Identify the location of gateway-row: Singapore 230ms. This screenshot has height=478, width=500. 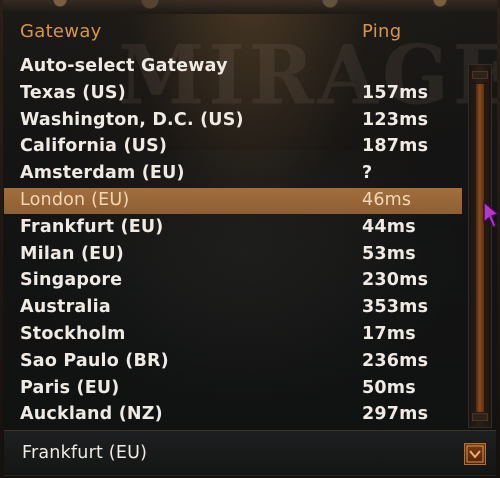
(233, 281).